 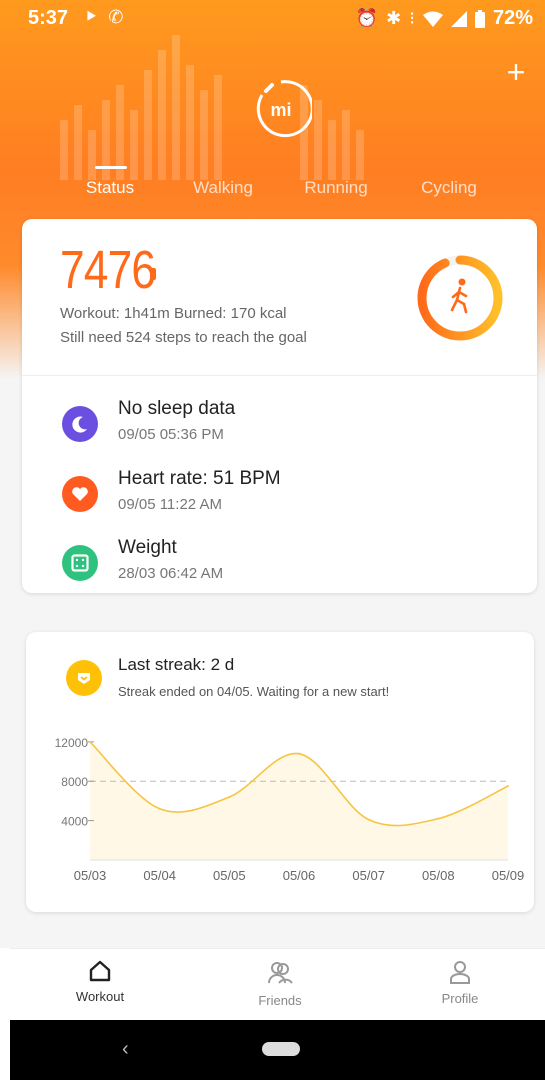 What do you see at coordinates (281, 1049) in the screenshot?
I see `home-button` at bounding box center [281, 1049].